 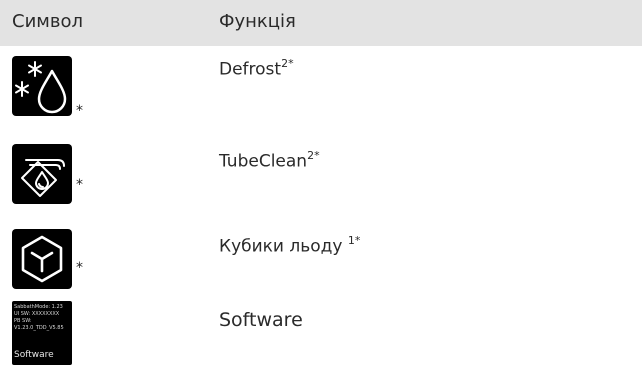 I want to click on screen-line: PB SW:, so click(x=23, y=321).